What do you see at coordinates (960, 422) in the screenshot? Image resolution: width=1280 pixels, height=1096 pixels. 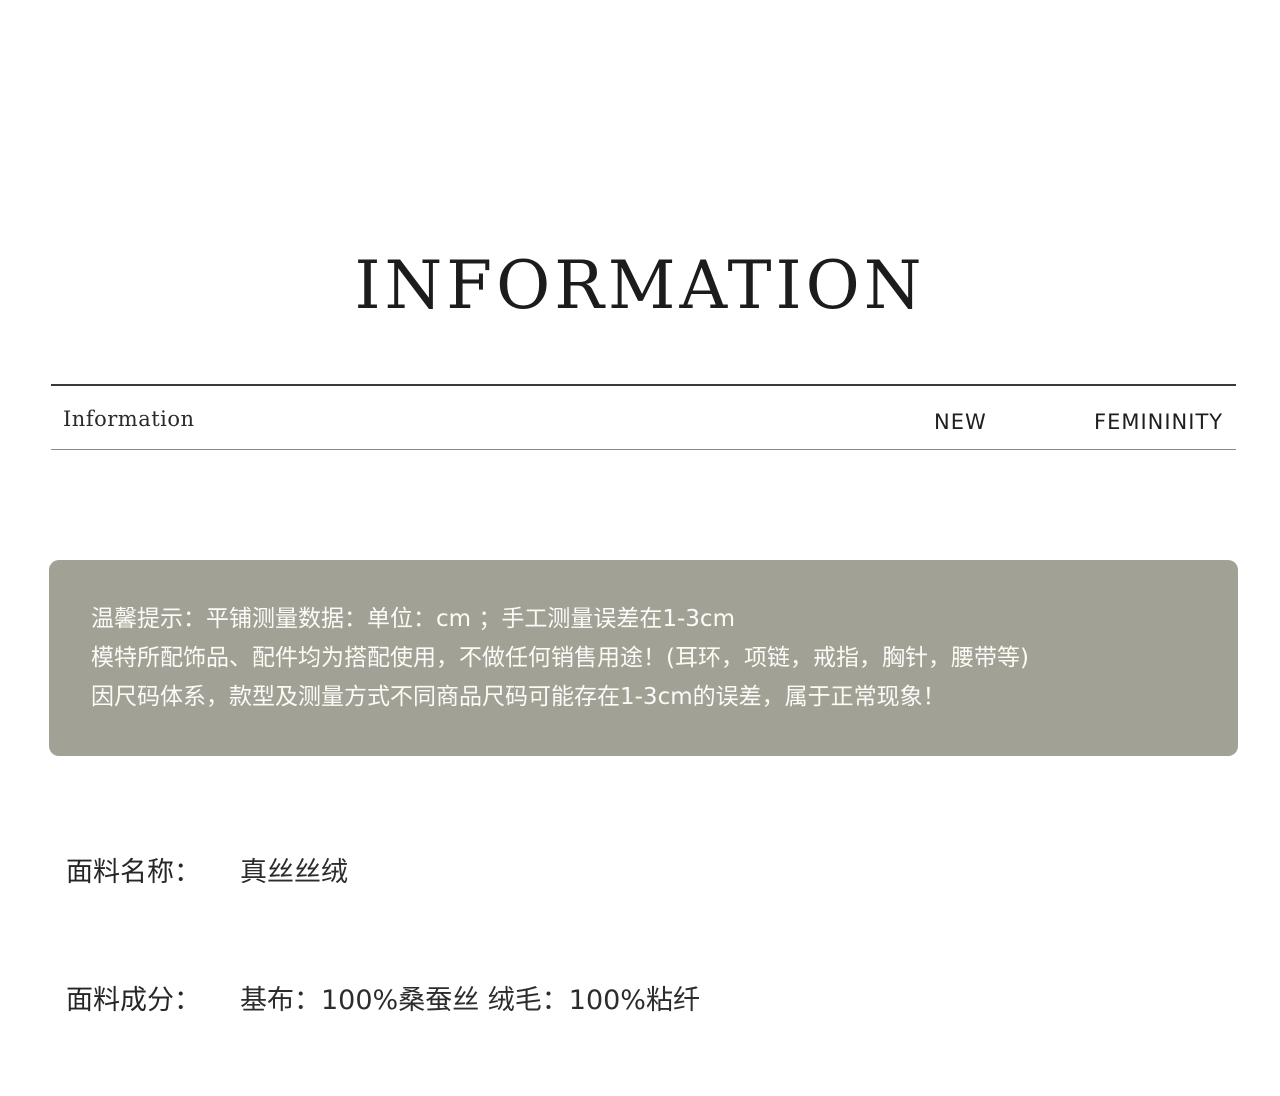 I see `section-bar-new-label: NEW` at bounding box center [960, 422].